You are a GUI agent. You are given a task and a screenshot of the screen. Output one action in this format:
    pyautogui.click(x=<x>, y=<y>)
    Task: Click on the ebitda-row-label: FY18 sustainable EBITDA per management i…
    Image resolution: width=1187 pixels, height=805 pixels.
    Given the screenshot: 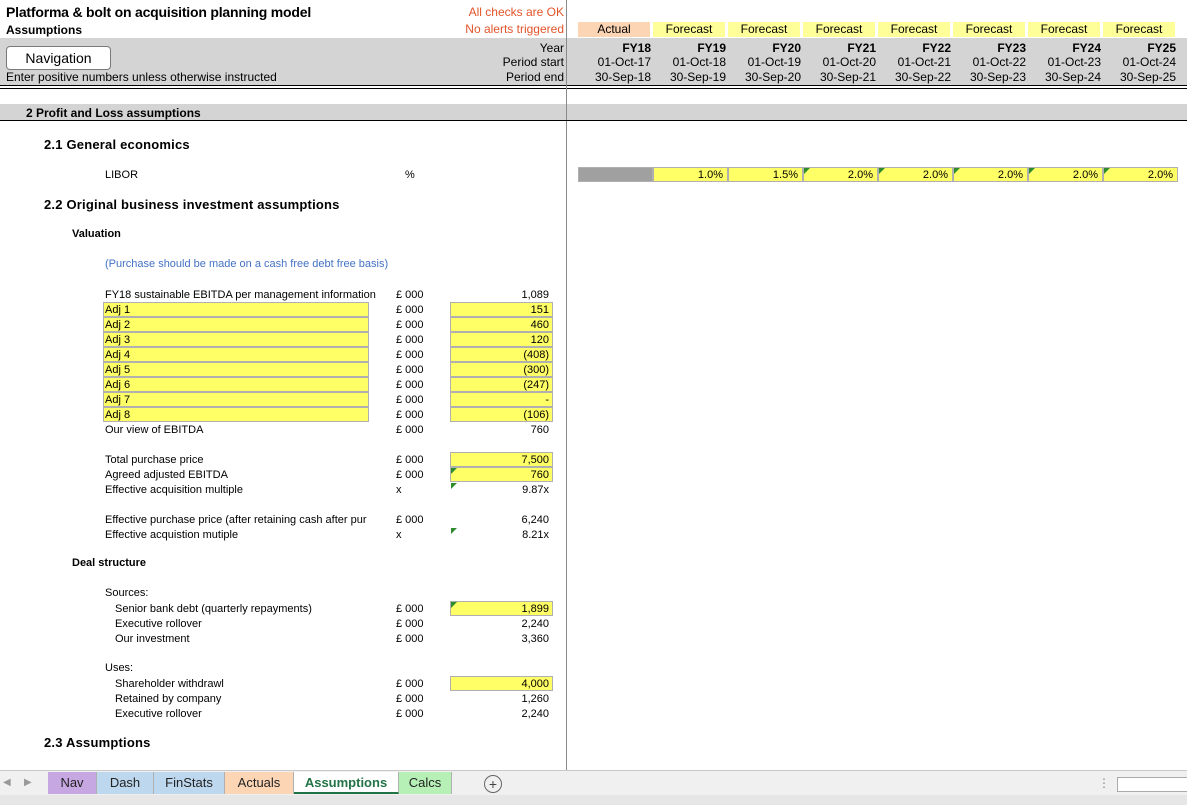 What is the action you would take?
    pyautogui.click(x=240, y=295)
    